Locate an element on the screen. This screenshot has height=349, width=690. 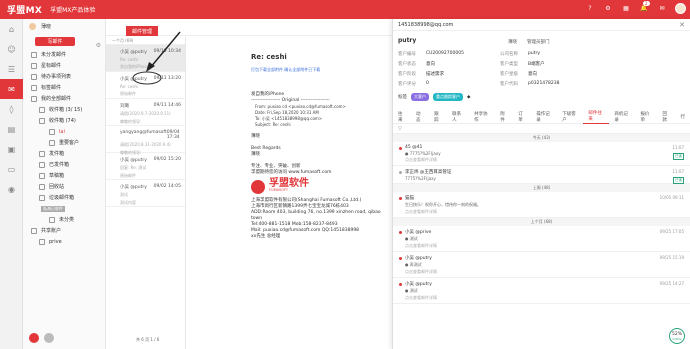
customer-tab: 联系人 is located at coordinates (458, 117).